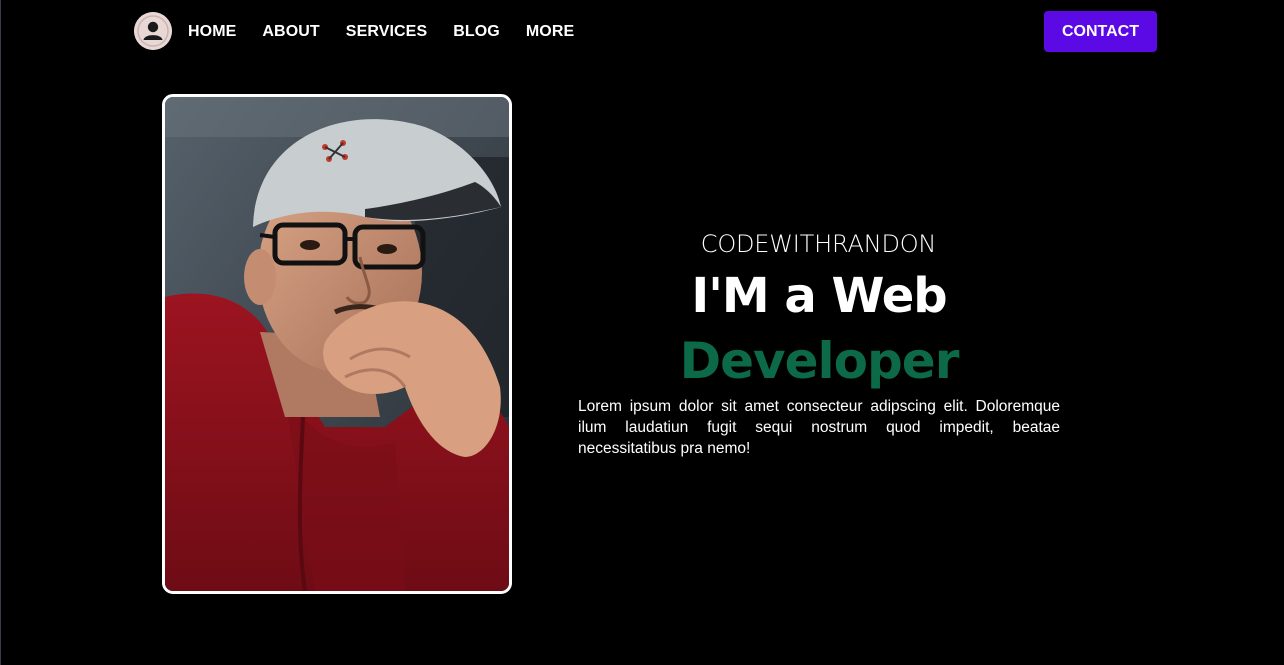 Image resolution: width=1284 pixels, height=665 pixels. Describe the element at coordinates (153, 31) in the screenshot. I see `user-avatar-icon` at that location.